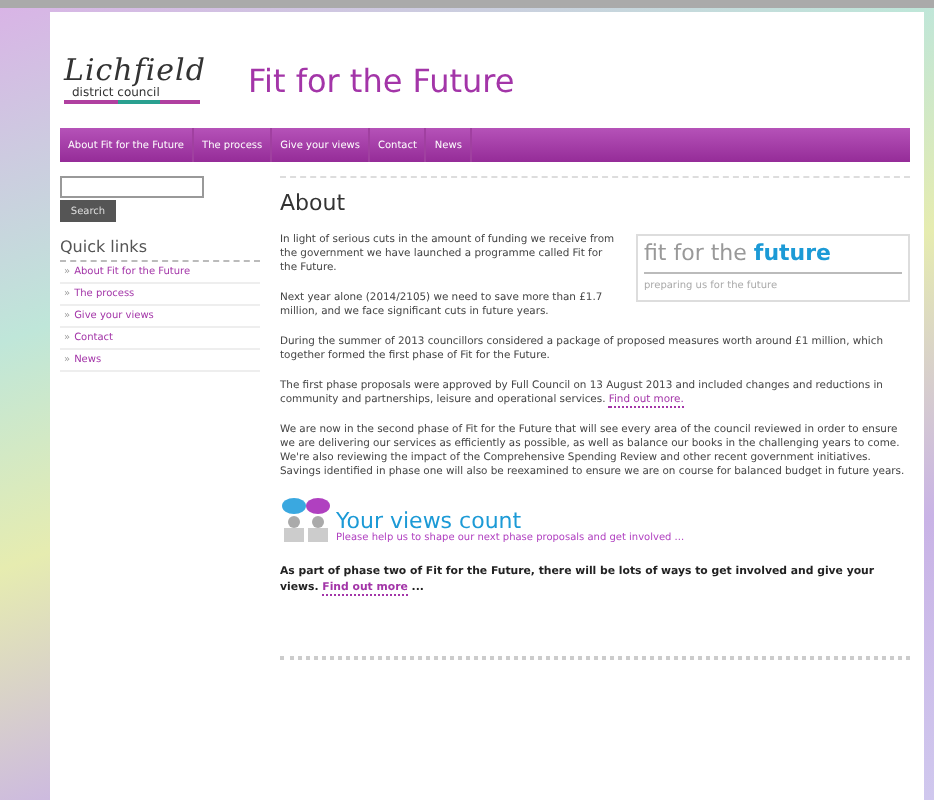 The height and width of the screenshot is (800, 934). Describe the element at coordinates (429, 521) in the screenshot. I see `views-title: Your views count` at that location.